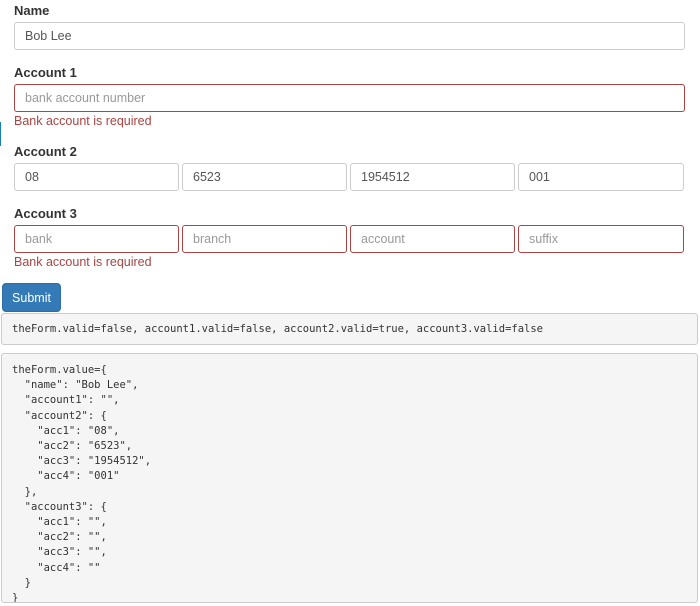 The image size is (700, 606). Describe the element at coordinates (601, 177) in the screenshot. I see `account2-suffix-input` at that location.